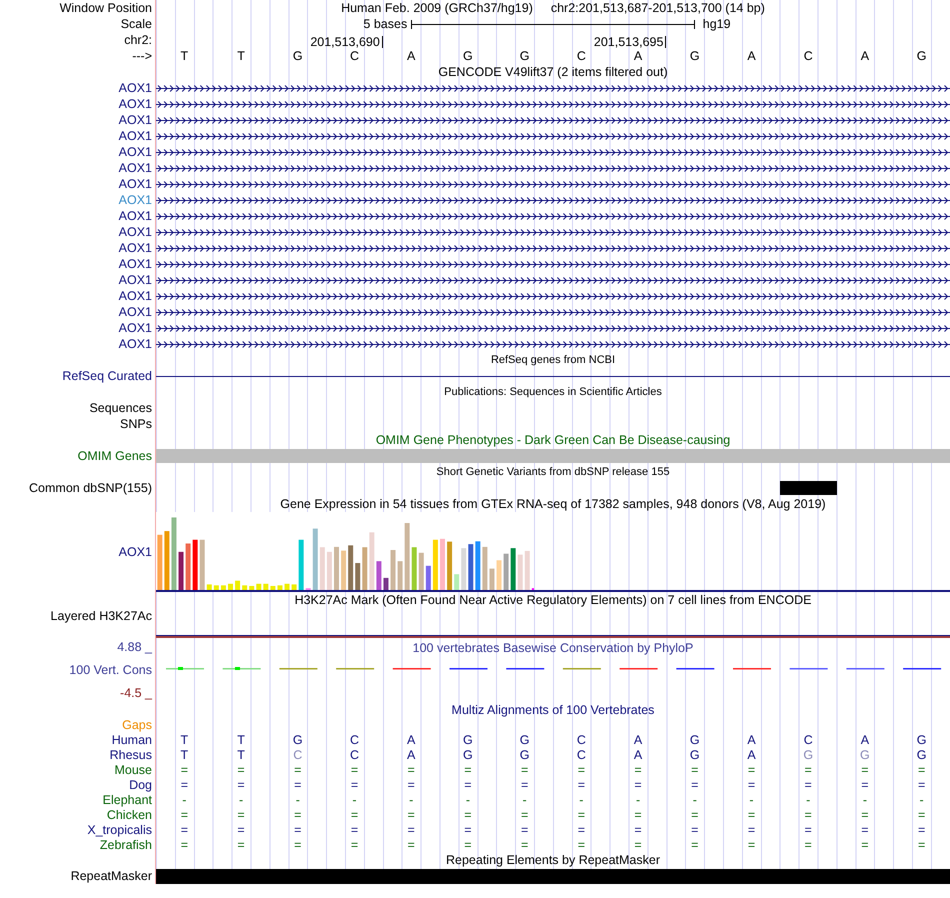 Image resolution: width=950 pixels, height=898 pixels. What do you see at coordinates (808, 56) in the screenshot?
I see `base-letter: C` at bounding box center [808, 56].